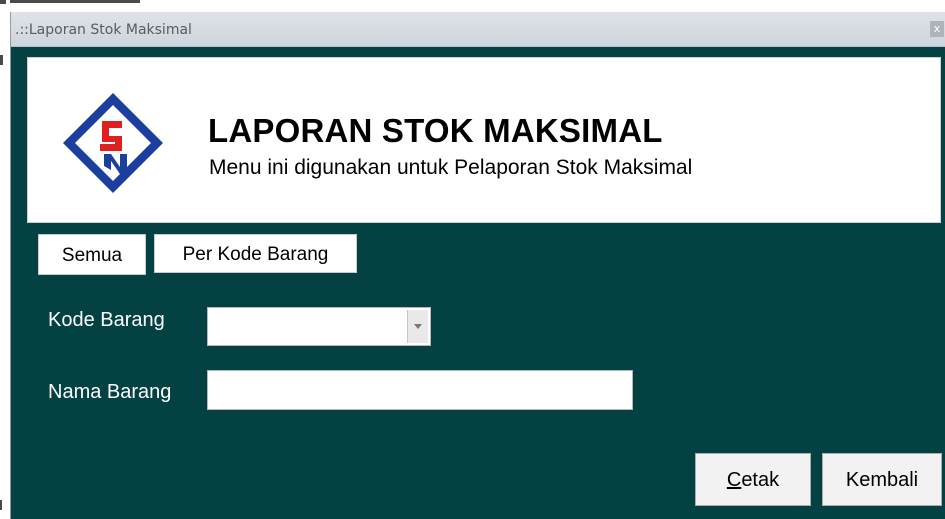  What do you see at coordinates (113, 143) in the screenshot?
I see `company-logo` at bounding box center [113, 143].